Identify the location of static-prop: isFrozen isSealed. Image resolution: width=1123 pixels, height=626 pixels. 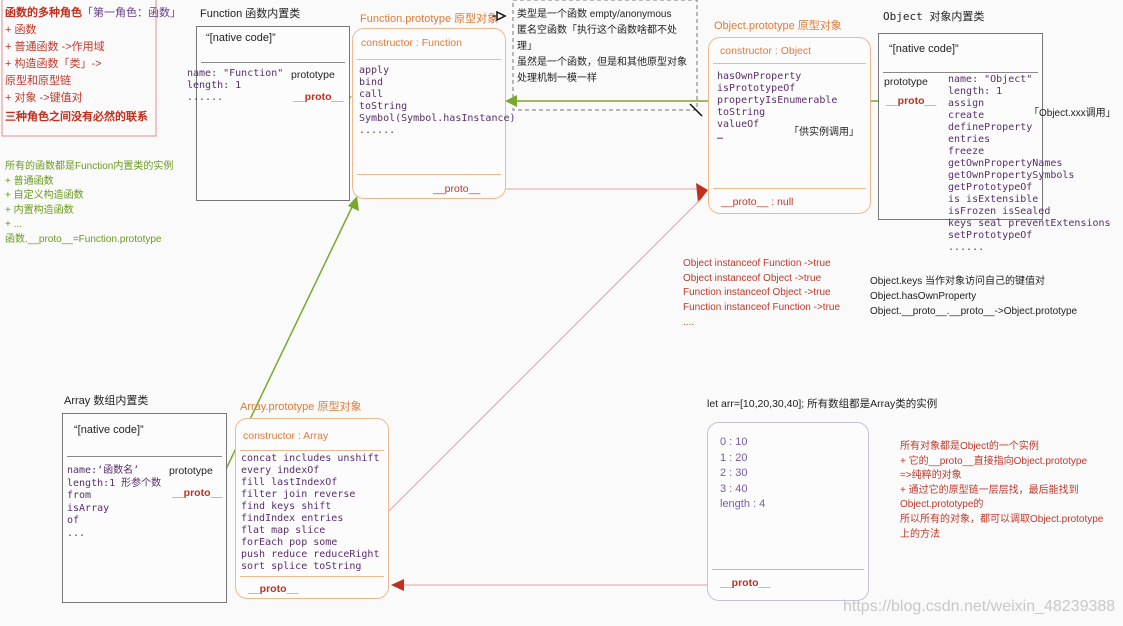
(999, 211).